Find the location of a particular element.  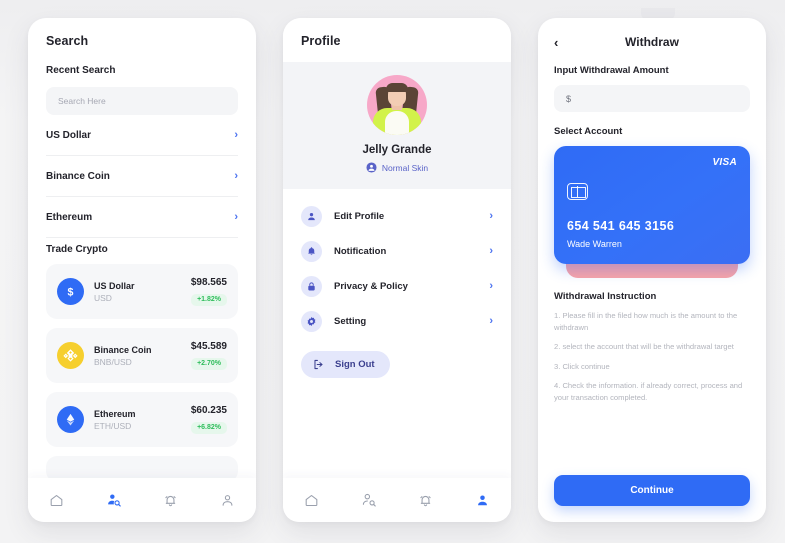

menu-item-privacy-policy: Privacy & Policy › is located at coordinates (397, 286).